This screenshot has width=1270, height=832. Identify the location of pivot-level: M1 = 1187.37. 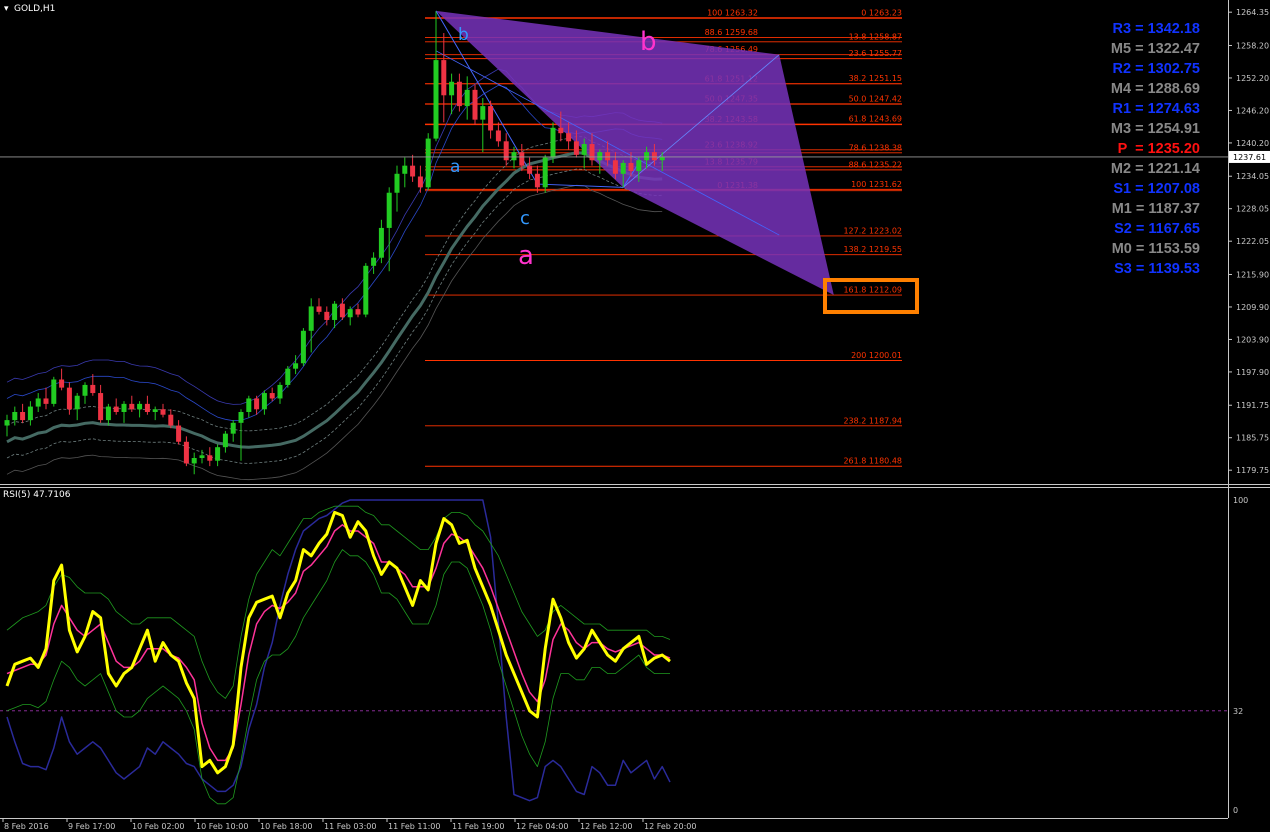
(1155, 209).